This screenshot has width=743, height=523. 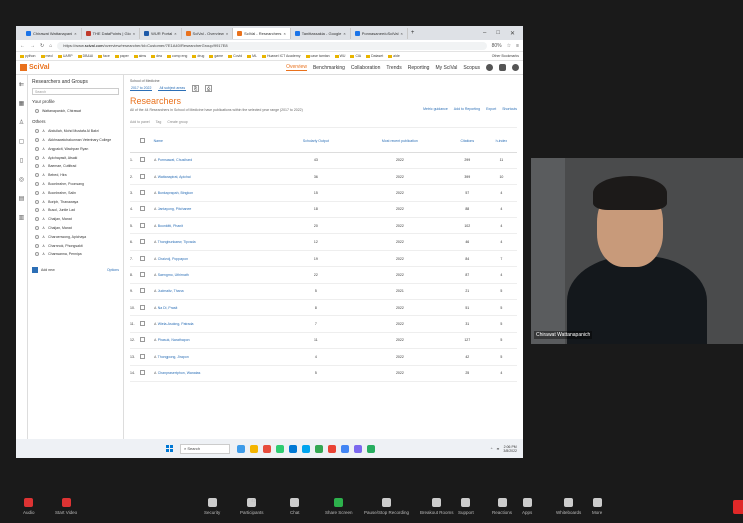 I want to click on security-button: Security, so click(x=212, y=506).